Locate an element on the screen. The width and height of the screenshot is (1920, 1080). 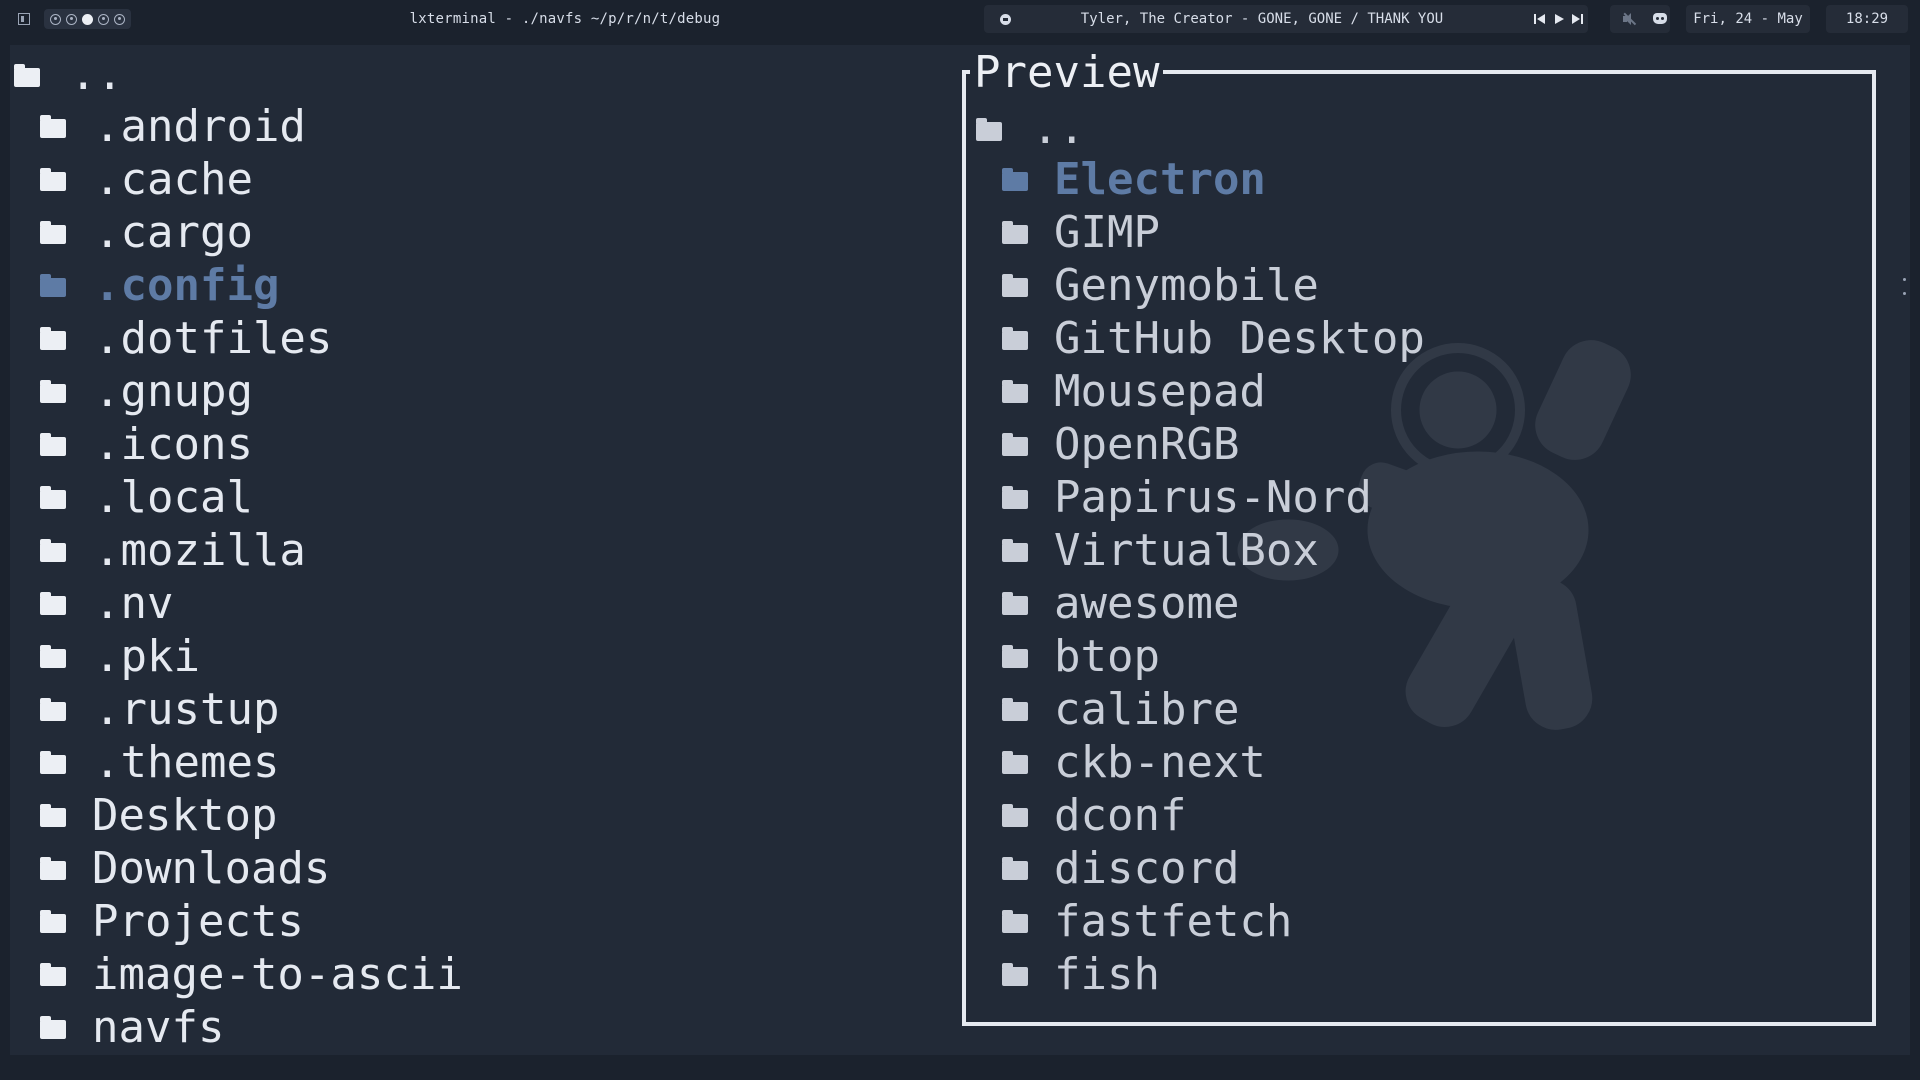
music-icon is located at coordinates (1005, 19).